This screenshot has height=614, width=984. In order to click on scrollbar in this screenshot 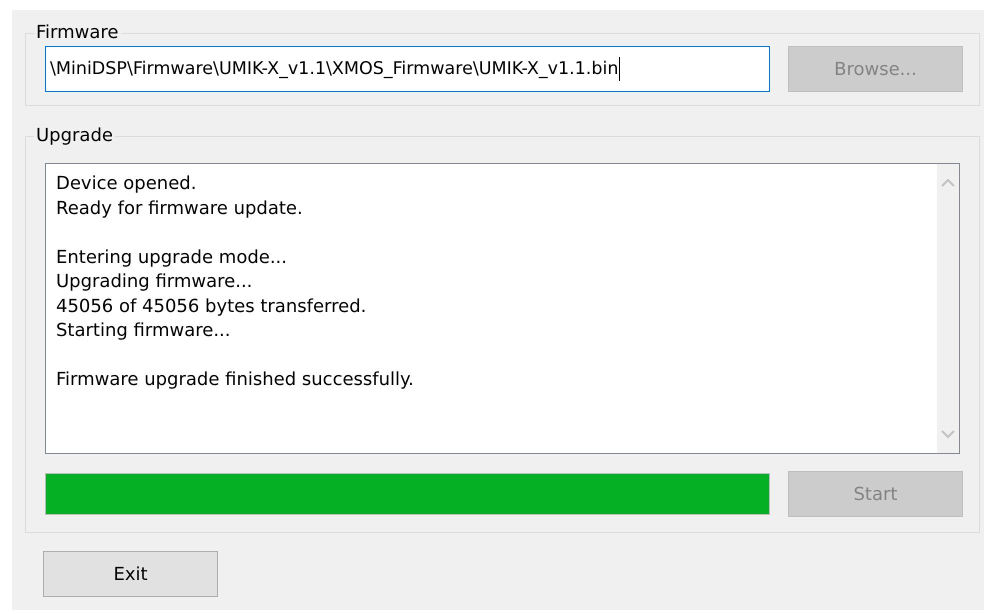, I will do `click(948, 308)`.